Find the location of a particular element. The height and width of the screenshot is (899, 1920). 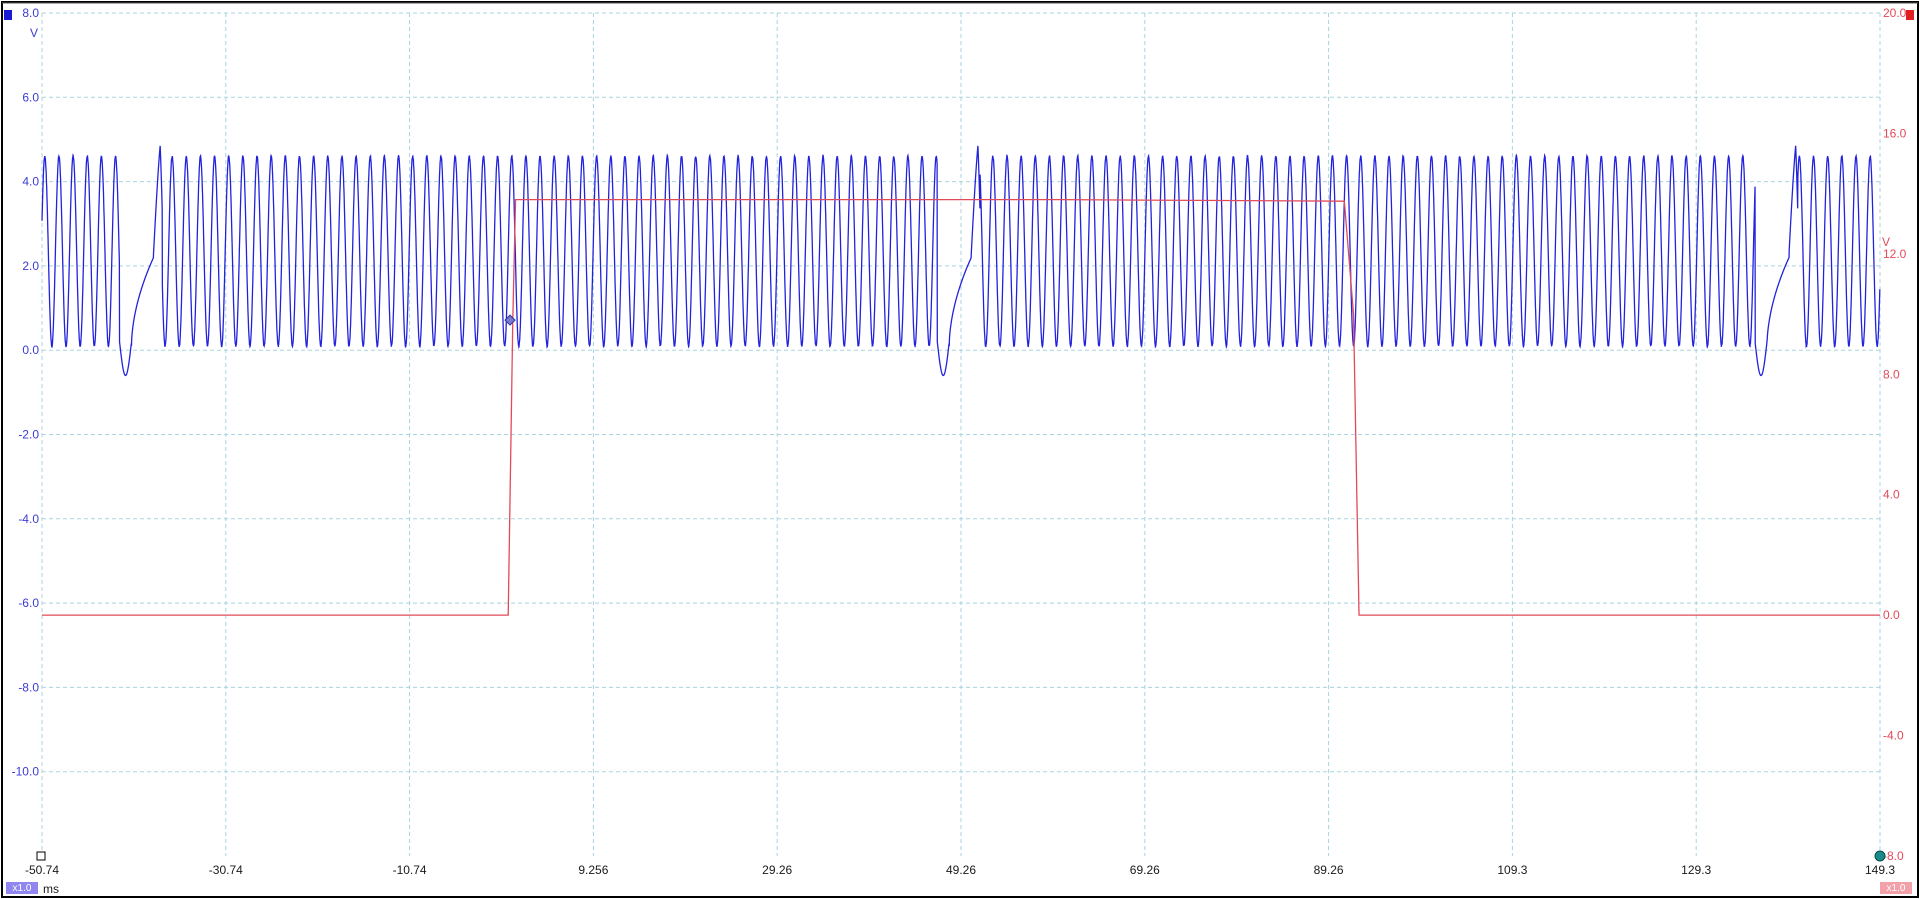

right-tick-label: -8.0 is located at coordinates (1893, 856).